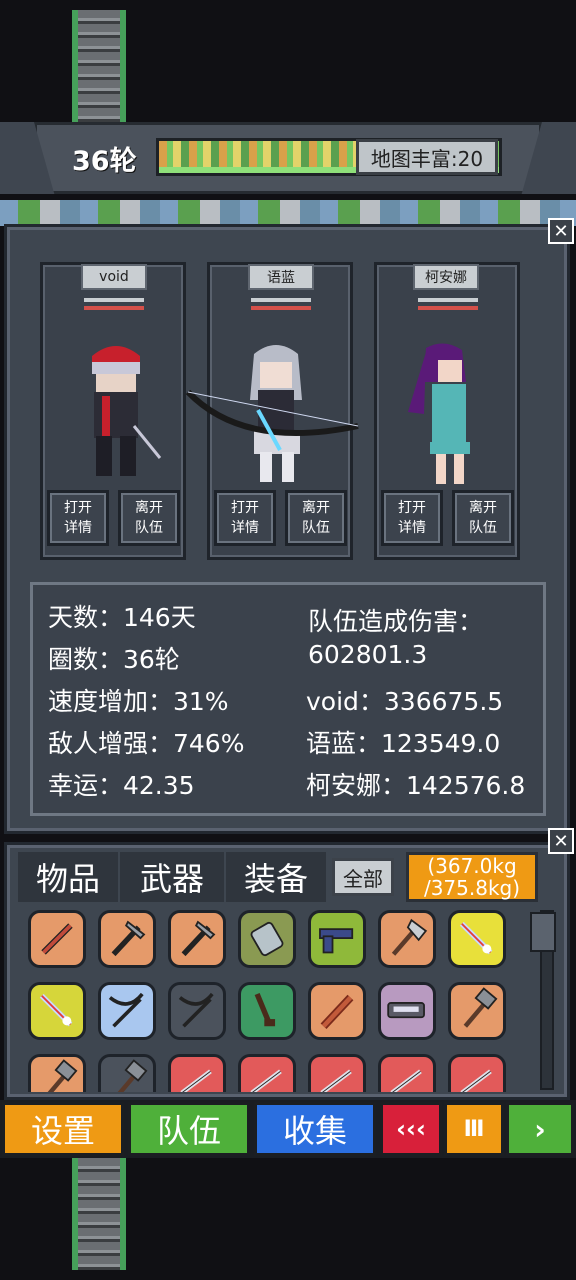 The height and width of the screenshot is (1280, 576). Describe the element at coordinates (68, 877) in the screenshot. I see `tab-items: 物品` at that location.